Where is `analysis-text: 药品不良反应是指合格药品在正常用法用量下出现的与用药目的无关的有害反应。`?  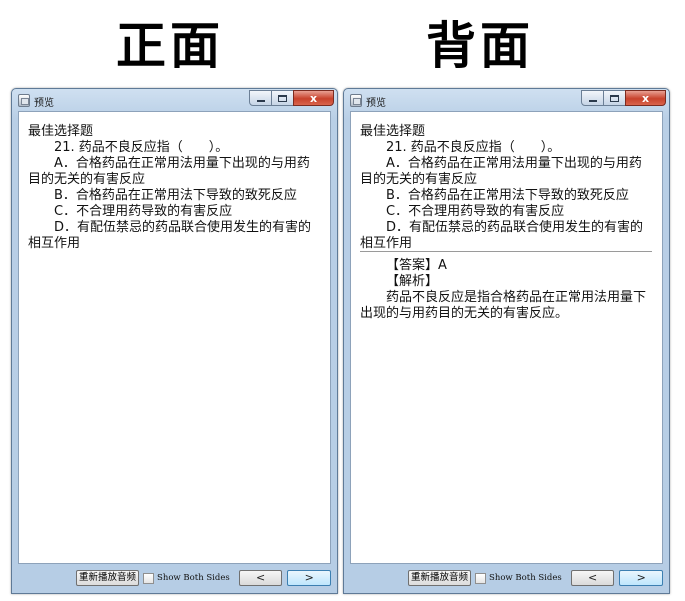
analysis-text: 药品不良反应是指合格药品在正常用法用量下出现的与用药目的无关的有害反应。 is located at coordinates (503, 305).